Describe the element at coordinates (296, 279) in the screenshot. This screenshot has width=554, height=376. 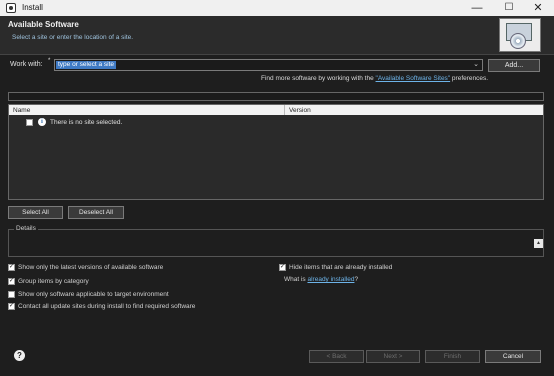
I see `what-is-prefix: What is` at that location.